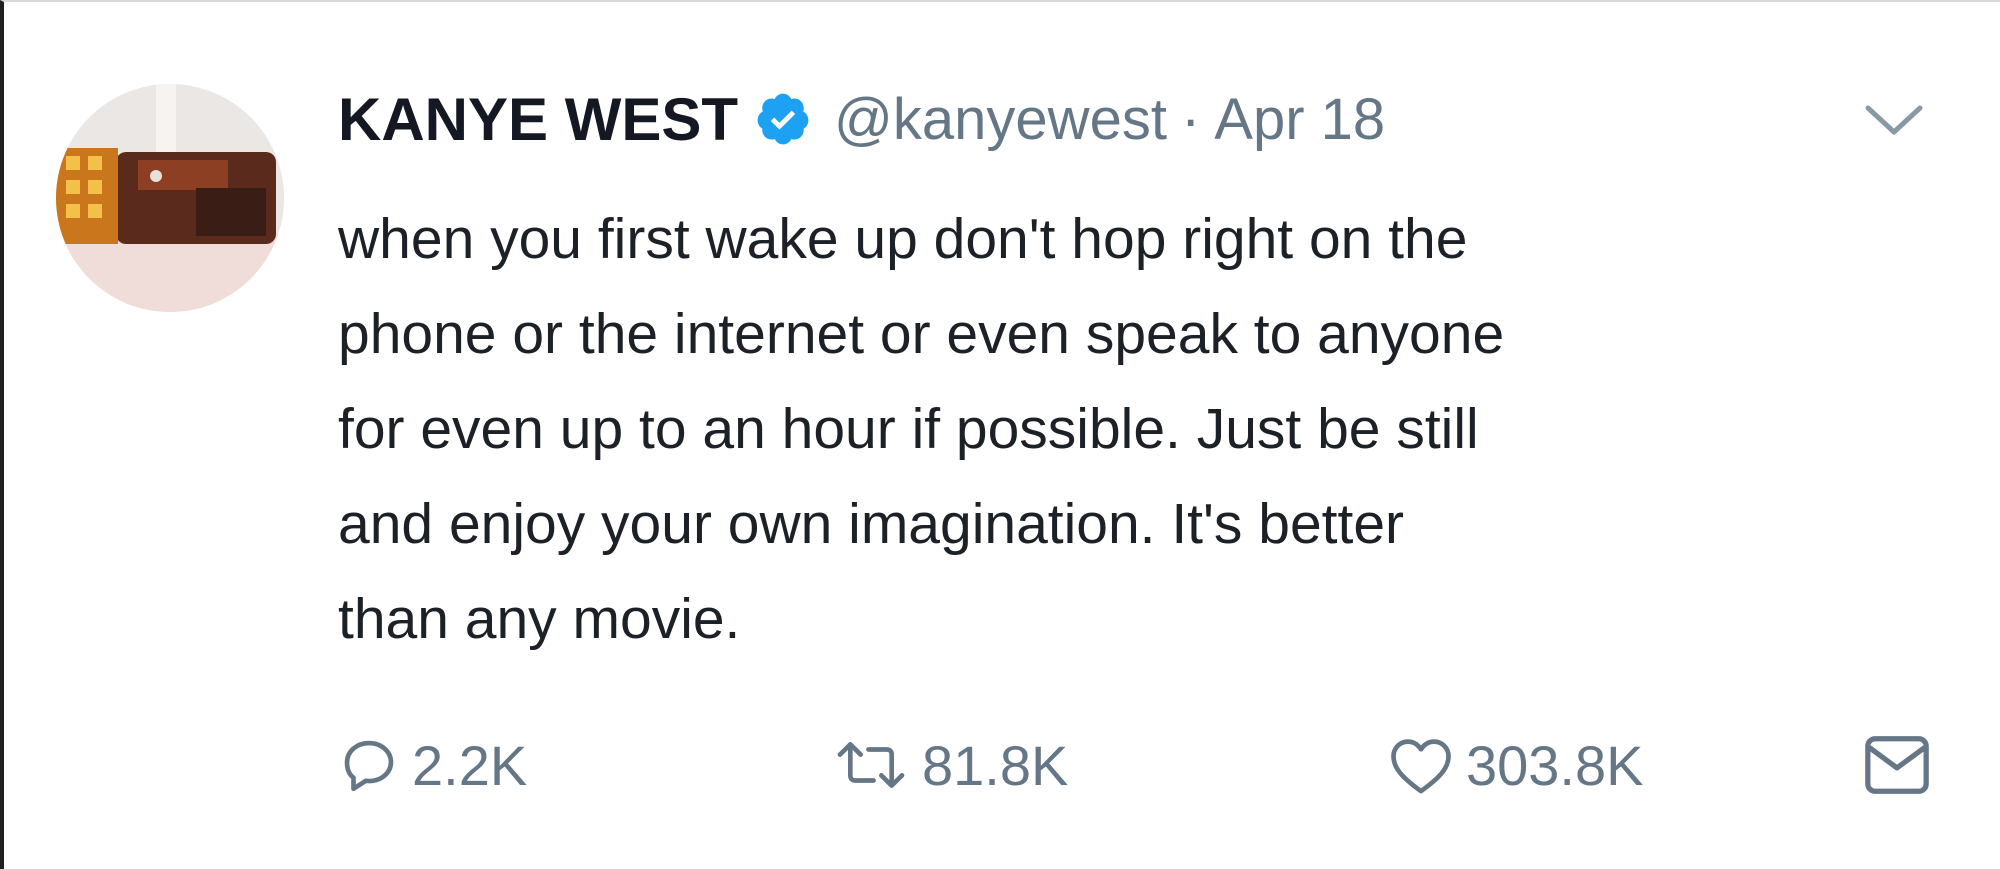 The width and height of the screenshot is (2000, 869). Describe the element at coordinates (1000, 119) in the screenshot. I see `author-handle: @kanyewest` at that location.